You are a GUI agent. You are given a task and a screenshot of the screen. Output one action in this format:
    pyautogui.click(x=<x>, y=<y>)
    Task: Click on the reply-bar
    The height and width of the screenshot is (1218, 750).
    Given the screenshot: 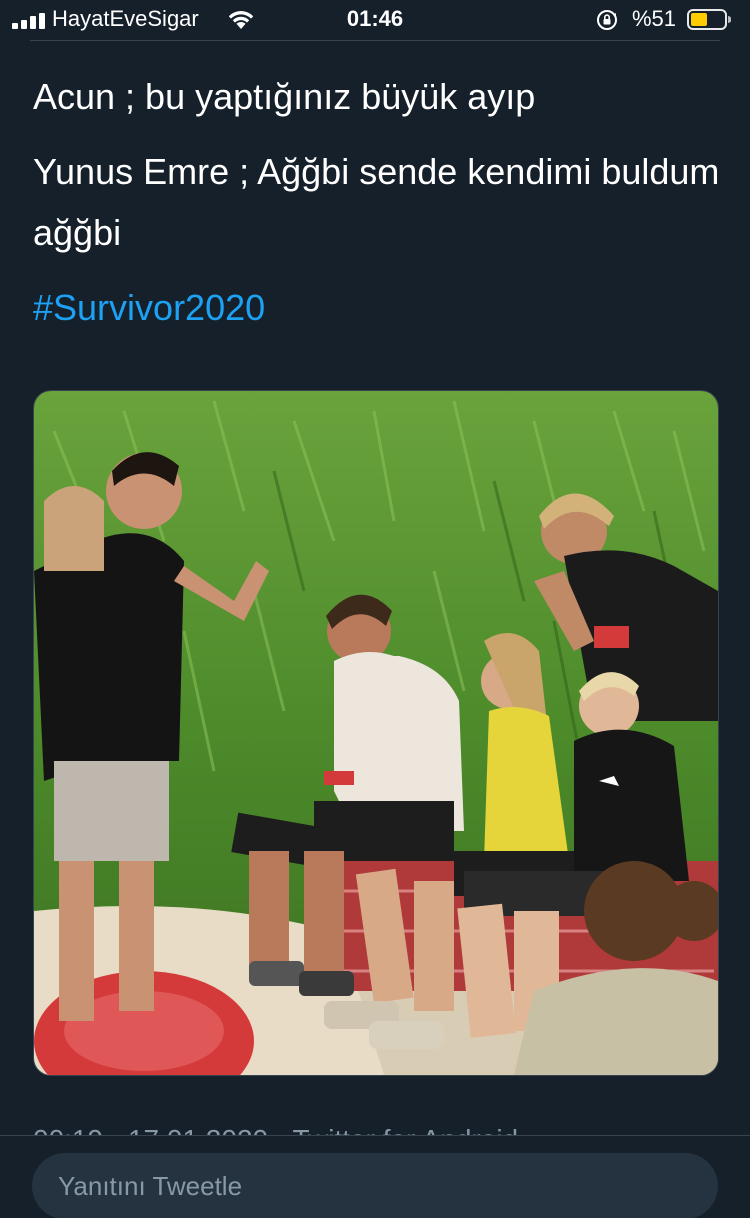 What is the action you would take?
    pyautogui.click(x=375, y=1176)
    